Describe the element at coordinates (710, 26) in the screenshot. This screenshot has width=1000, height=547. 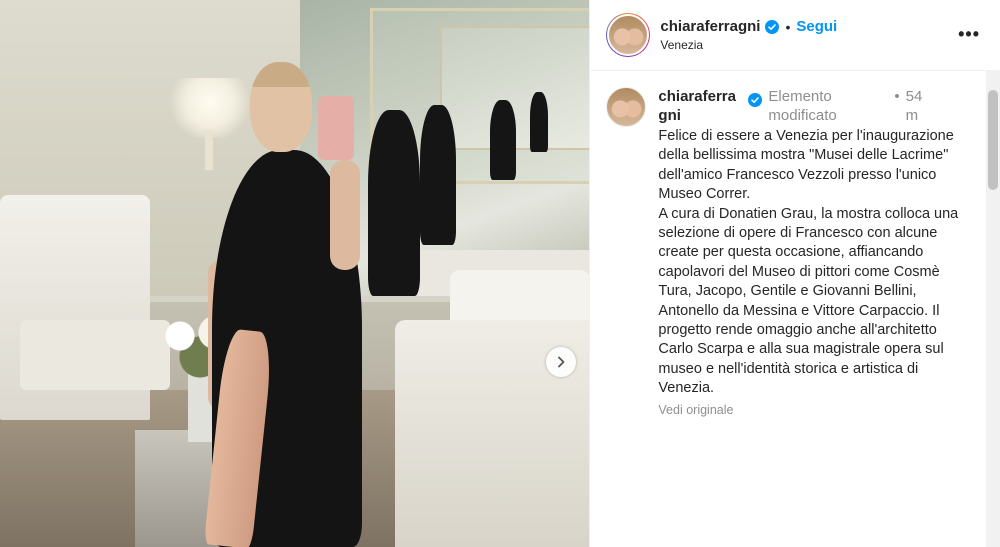
I see `header-username: chiaraferragni` at that location.